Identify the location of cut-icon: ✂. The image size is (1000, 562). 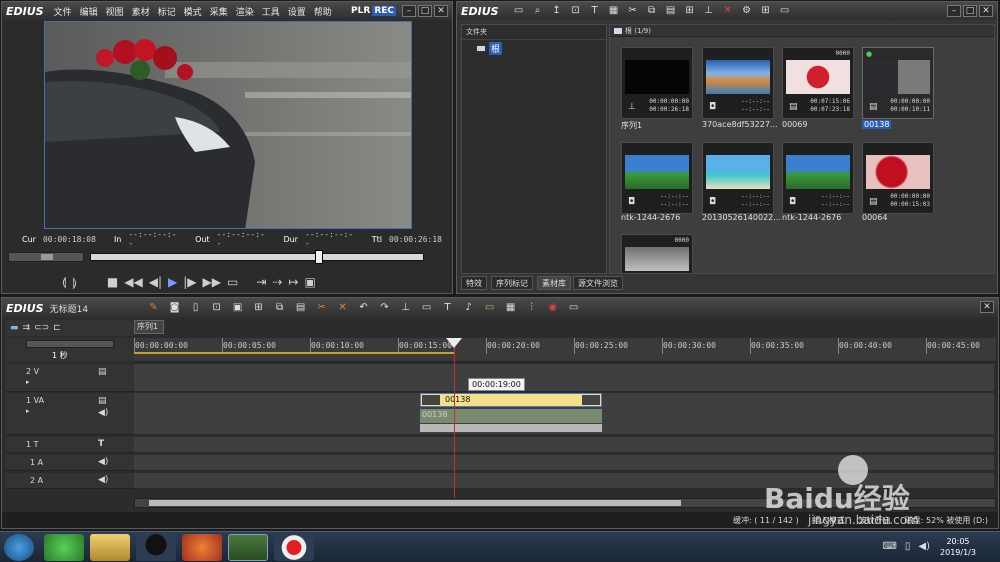
(633, 11).